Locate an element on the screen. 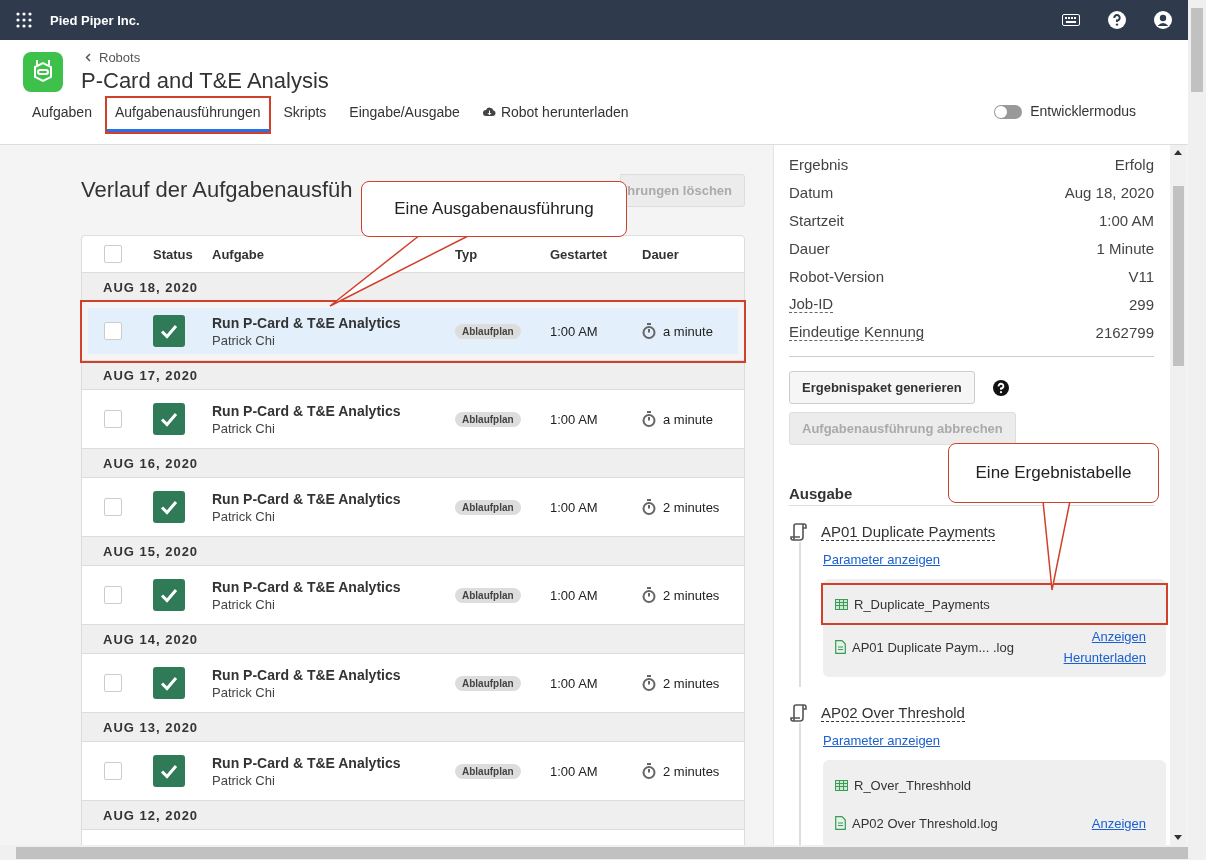 This screenshot has width=1206, height=860. robot-logo-icon is located at coordinates (43, 72).